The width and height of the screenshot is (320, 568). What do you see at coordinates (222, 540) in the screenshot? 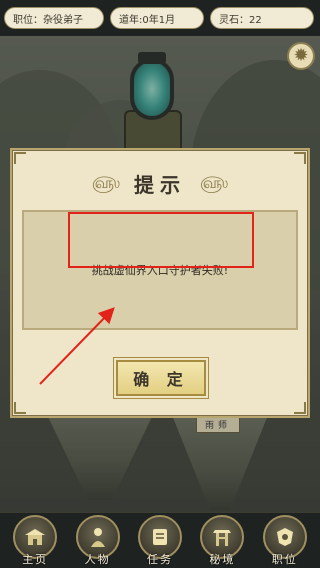
I see `nav-realm: 秘境` at bounding box center [222, 540].